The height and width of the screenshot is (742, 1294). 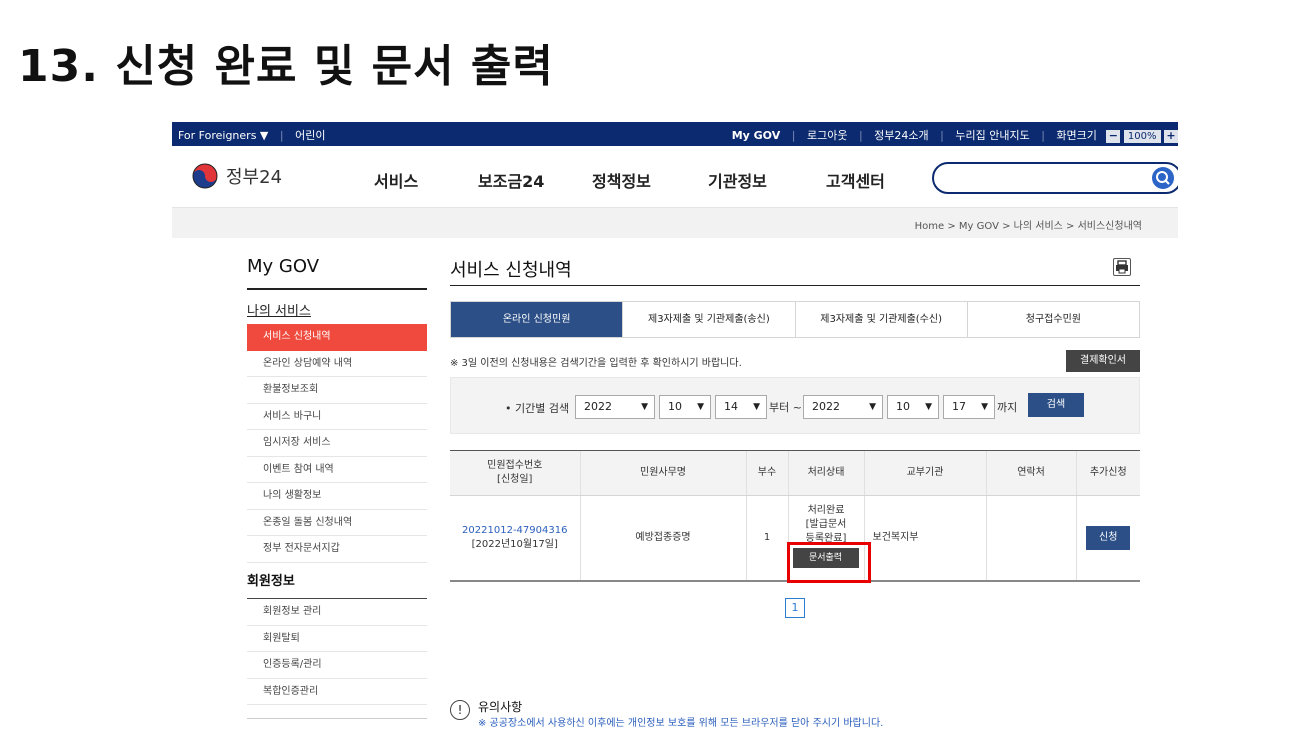 What do you see at coordinates (913, 407) in the screenshot?
I see `to-month-select: 10 ▼` at bounding box center [913, 407].